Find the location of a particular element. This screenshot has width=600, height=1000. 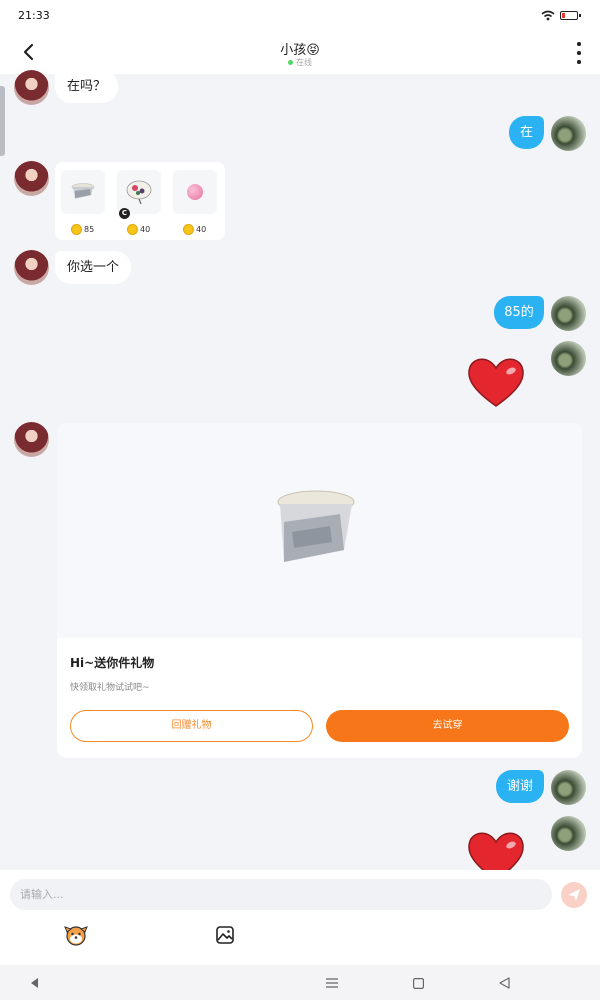

send-icon is located at coordinates (574, 895).